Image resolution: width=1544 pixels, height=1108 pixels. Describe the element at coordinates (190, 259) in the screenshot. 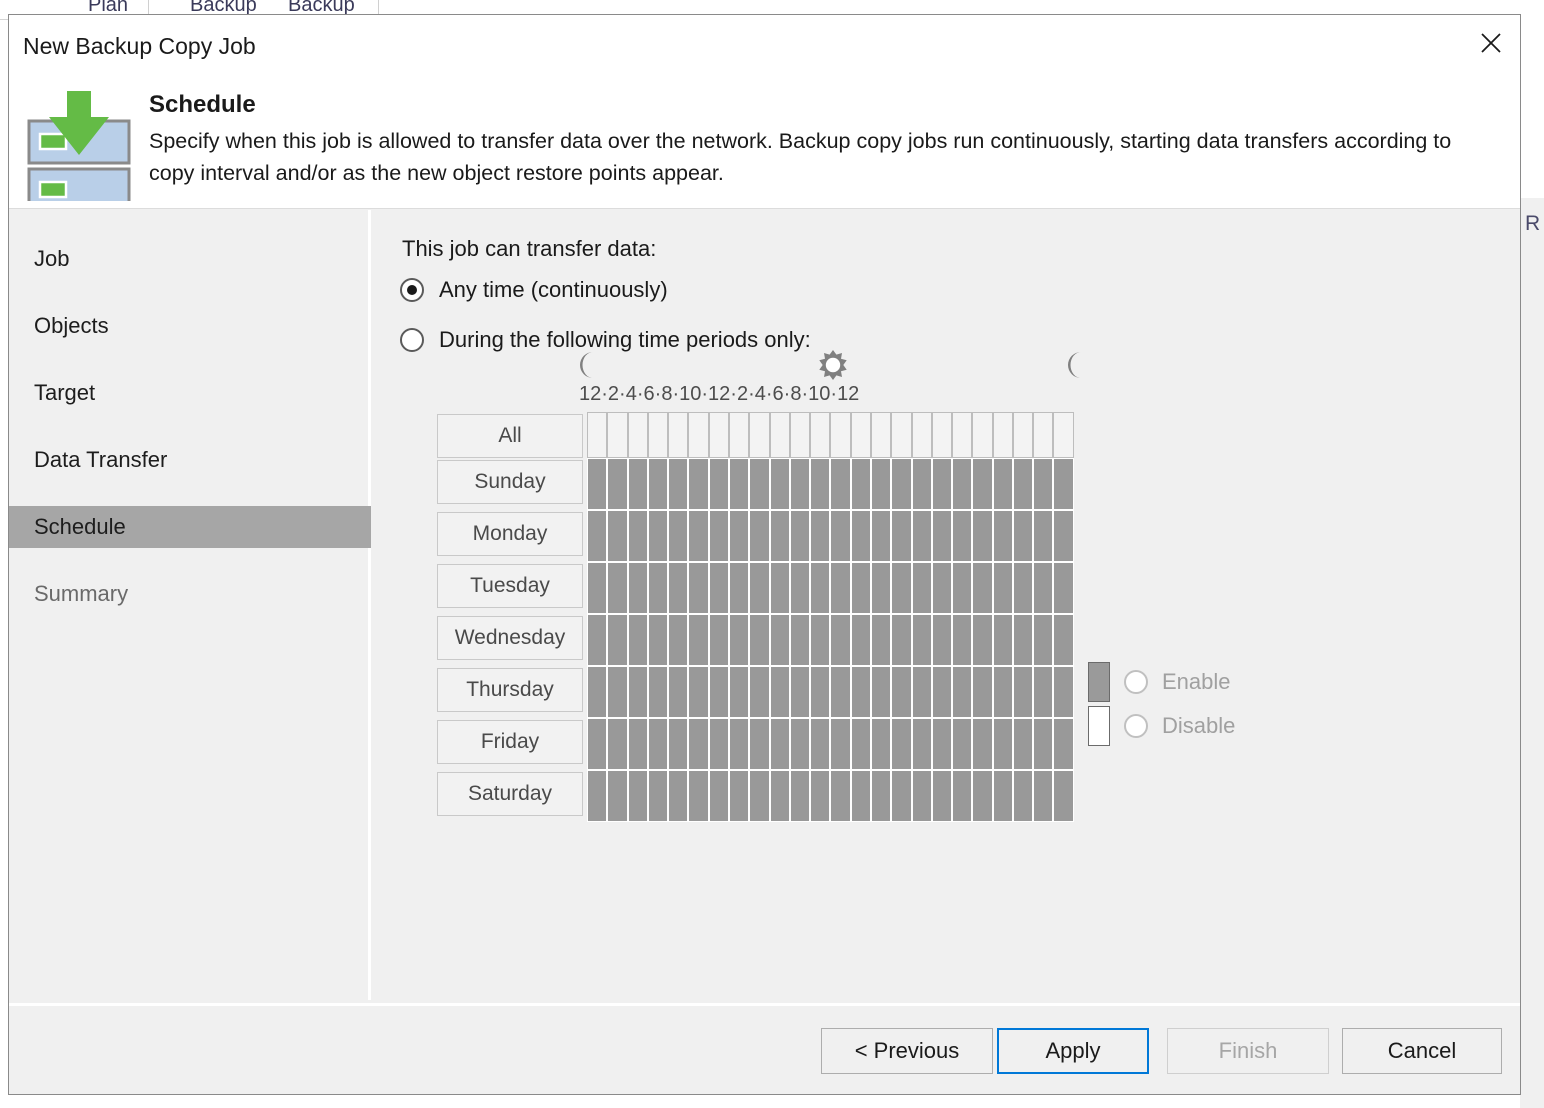

I see `sidebar-item-job: Job` at that location.